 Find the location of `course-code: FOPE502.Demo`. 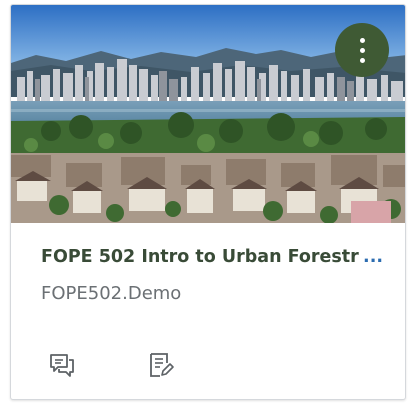

course-code: FOPE502.Demo is located at coordinates (111, 293).